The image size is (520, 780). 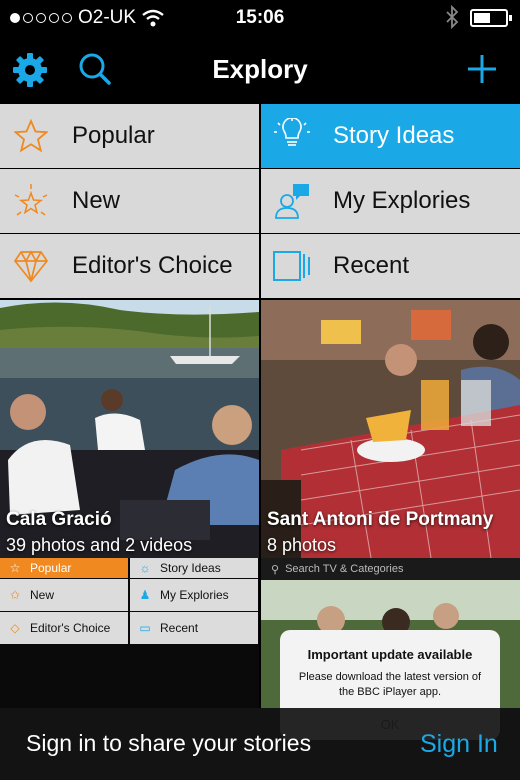 What do you see at coordinates (31, 266) in the screenshot?
I see `diamond-icon` at bounding box center [31, 266].